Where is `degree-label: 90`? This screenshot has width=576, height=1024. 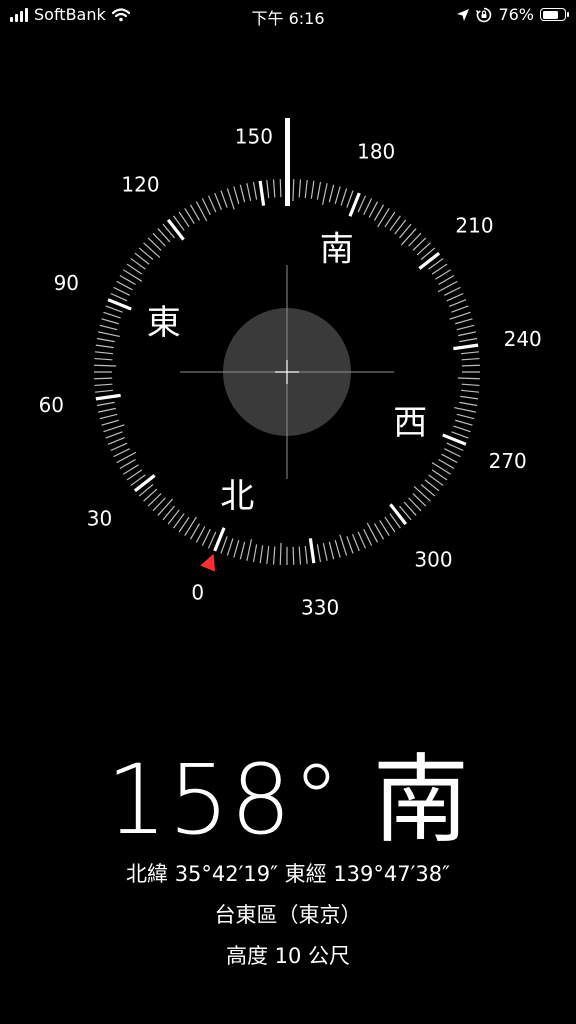
degree-label: 90 is located at coordinates (66, 283).